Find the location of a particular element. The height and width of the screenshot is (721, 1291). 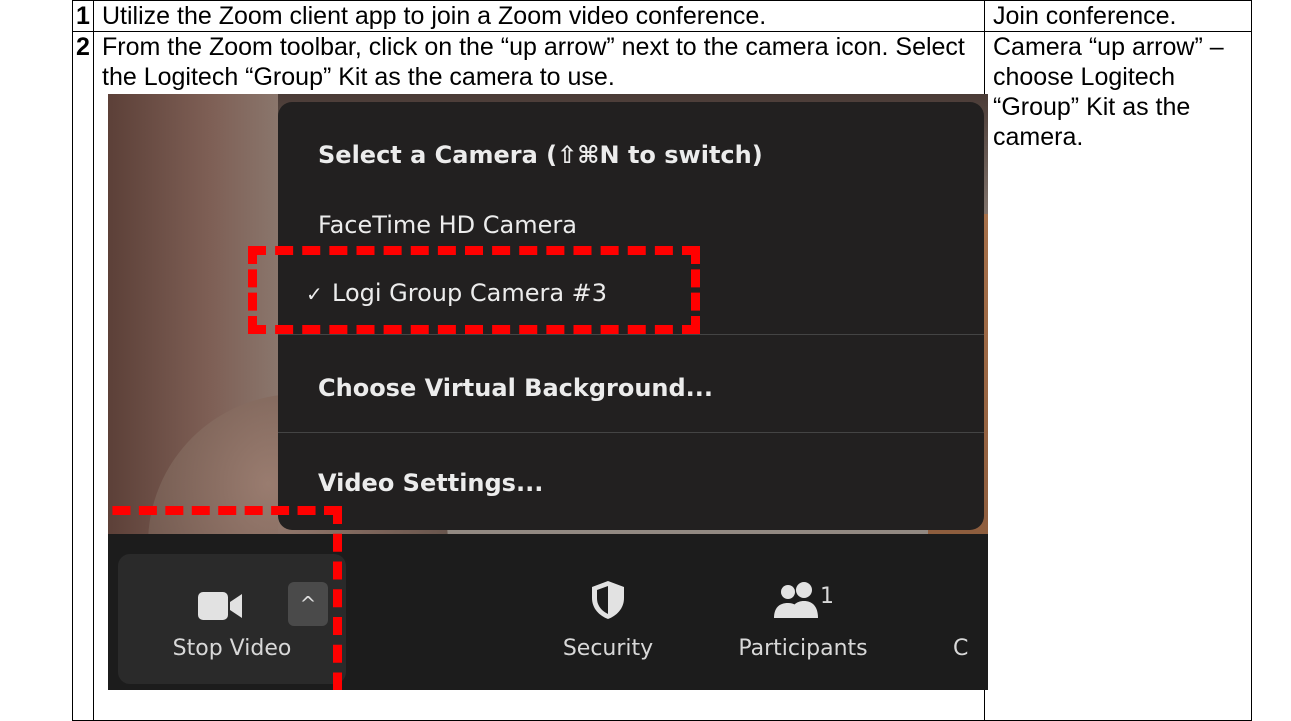

shield-icon is located at coordinates (608, 600).